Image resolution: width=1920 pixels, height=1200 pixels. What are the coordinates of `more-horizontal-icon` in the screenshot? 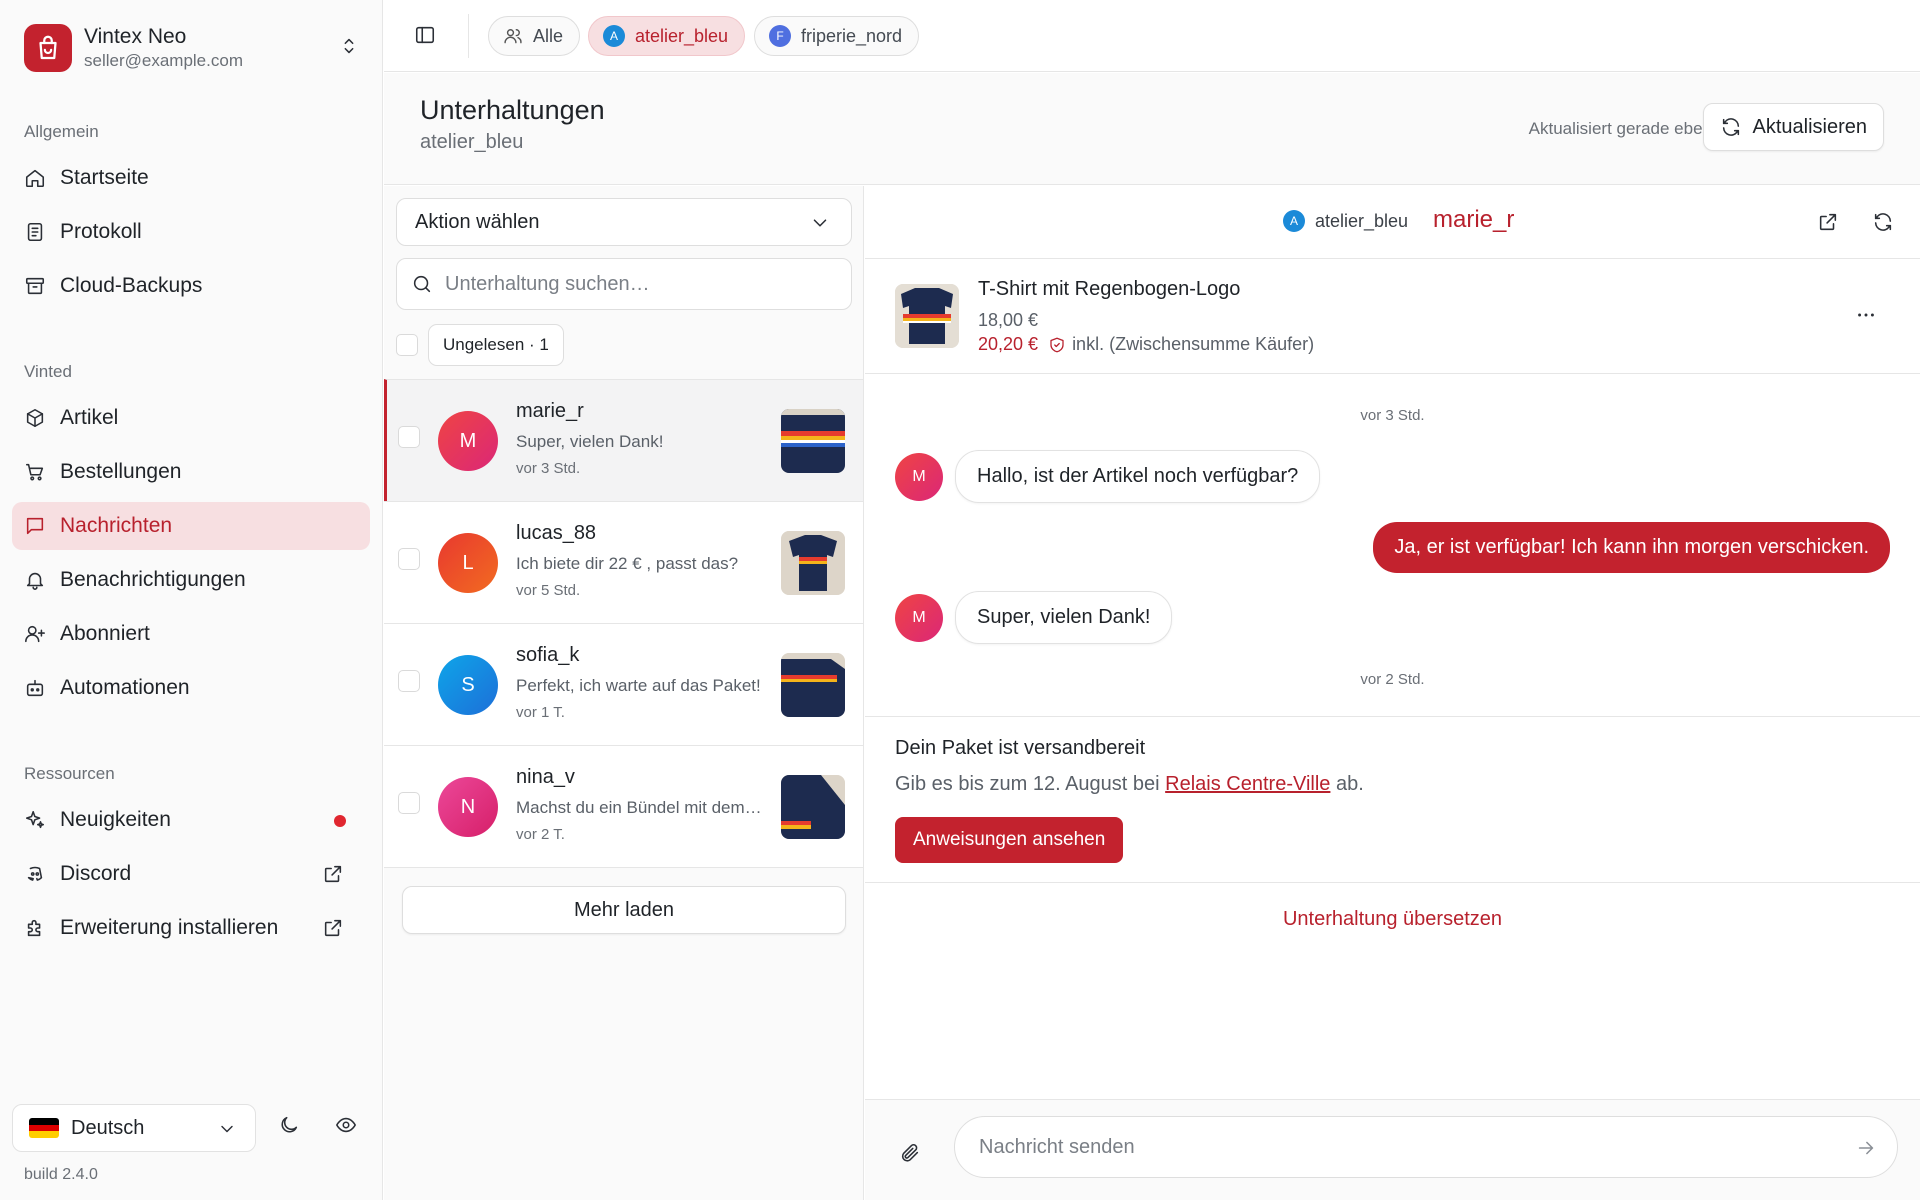 It's located at (1866, 315).